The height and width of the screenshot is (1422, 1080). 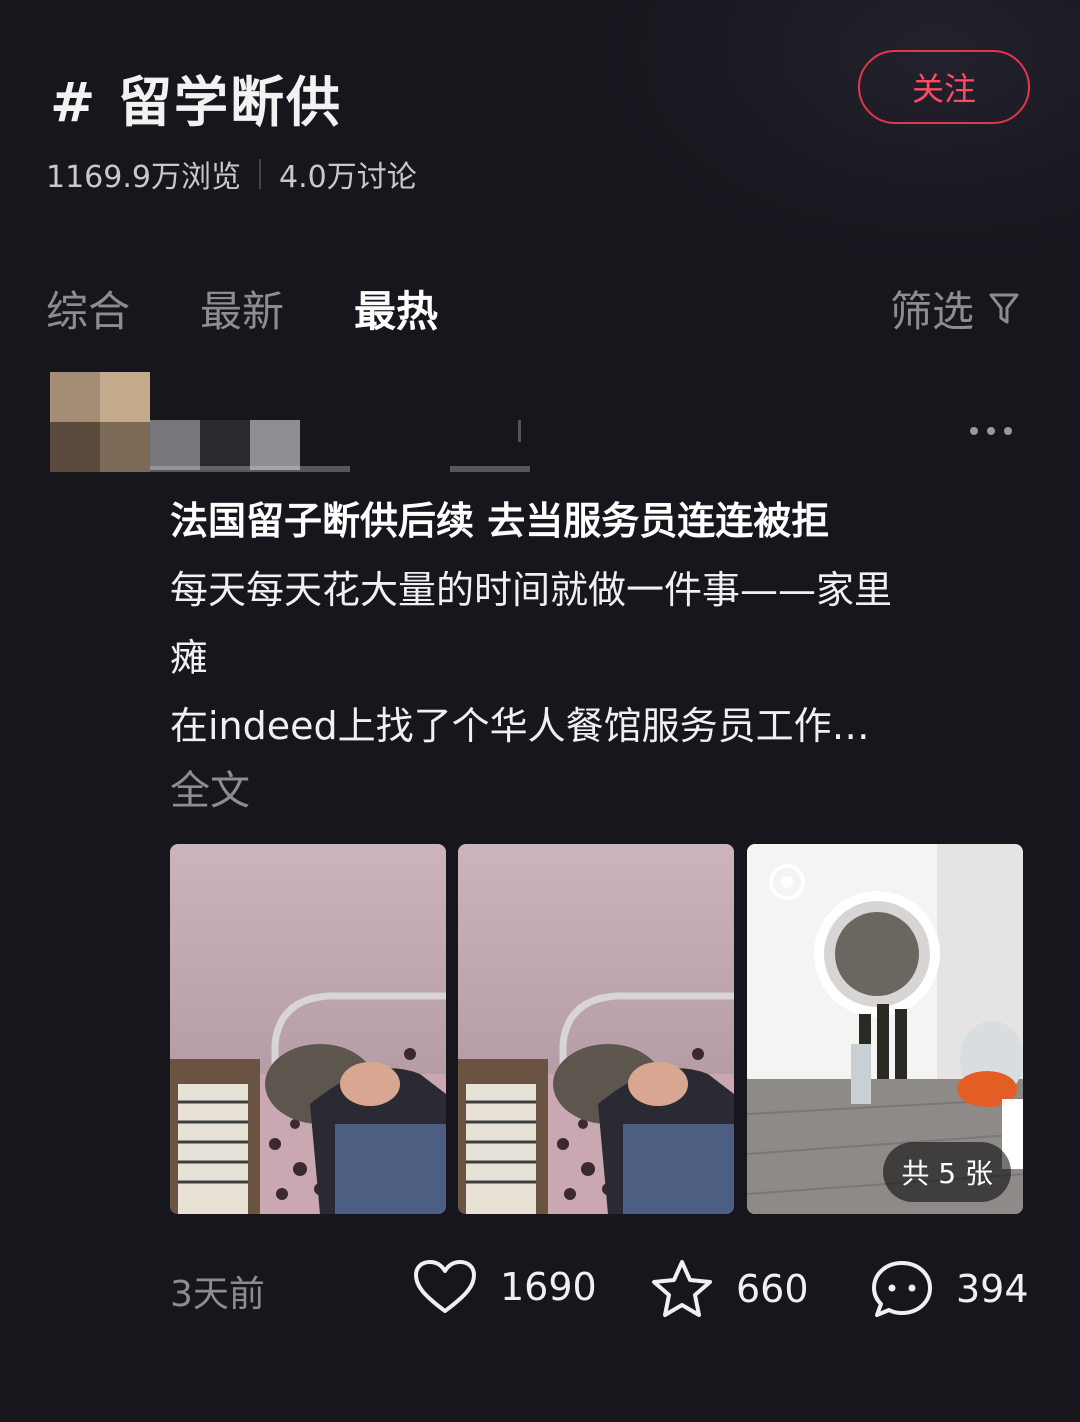 What do you see at coordinates (259, 174) in the screenshot?
I see `stats-divider` at bounding box center [259, 174].